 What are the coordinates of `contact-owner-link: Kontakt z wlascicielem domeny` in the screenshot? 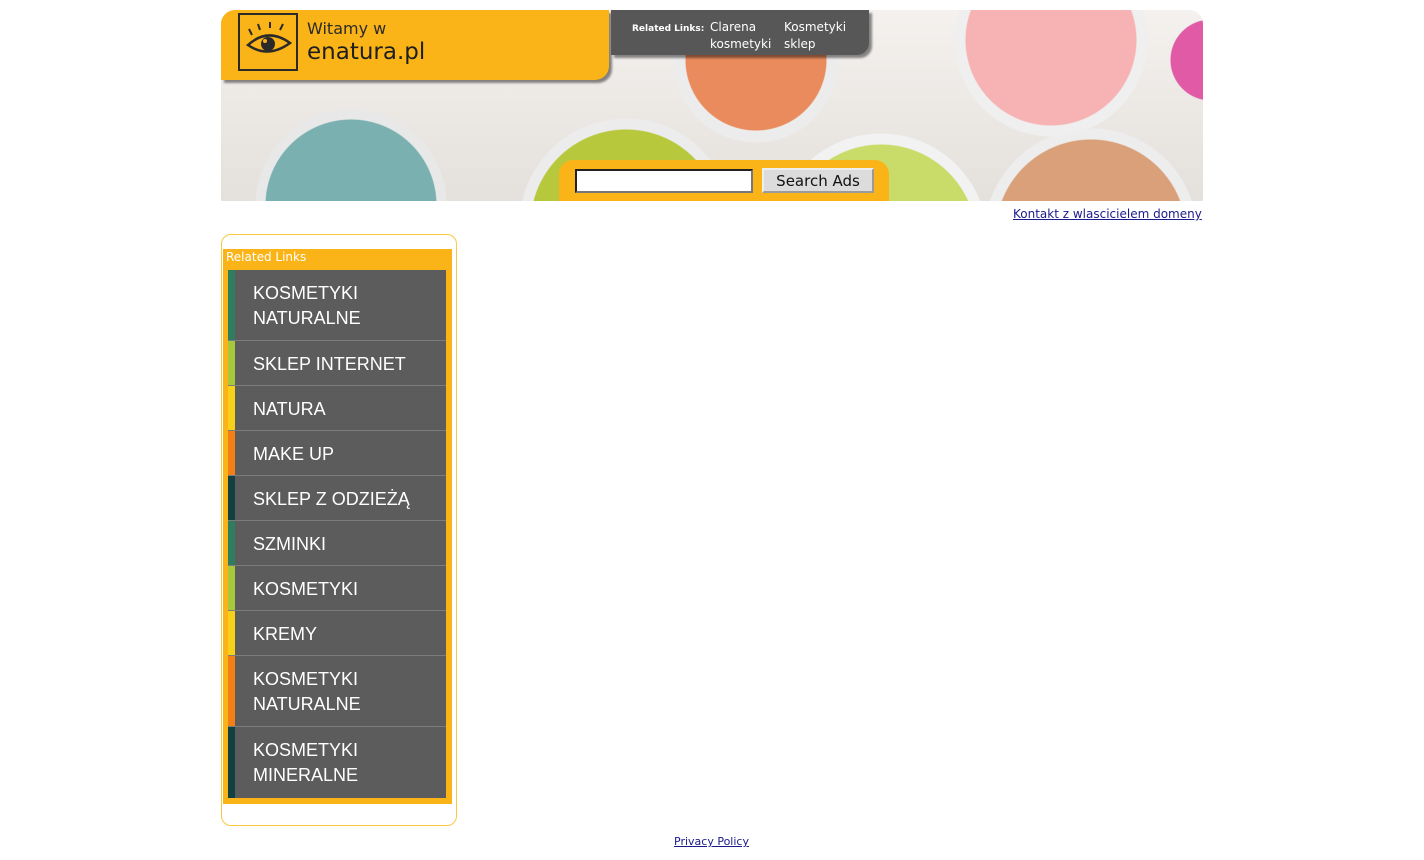 It's located at (1107, 214).